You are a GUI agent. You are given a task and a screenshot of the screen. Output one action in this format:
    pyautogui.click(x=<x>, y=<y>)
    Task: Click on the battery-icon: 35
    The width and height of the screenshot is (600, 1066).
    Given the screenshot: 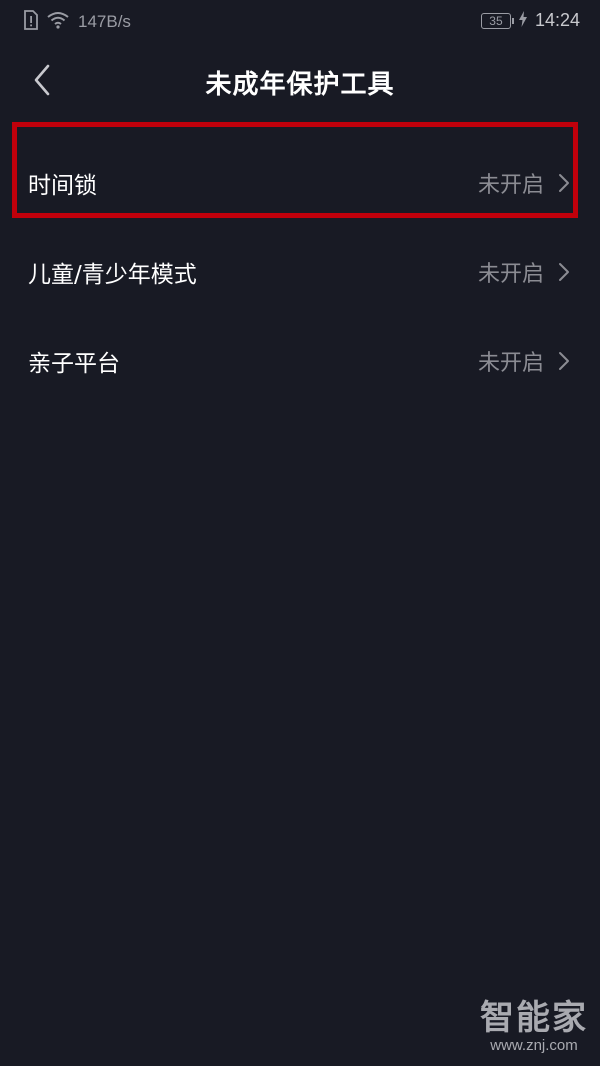 What is the action you would take?
    pyautogui.click(x=497, y=20)
    